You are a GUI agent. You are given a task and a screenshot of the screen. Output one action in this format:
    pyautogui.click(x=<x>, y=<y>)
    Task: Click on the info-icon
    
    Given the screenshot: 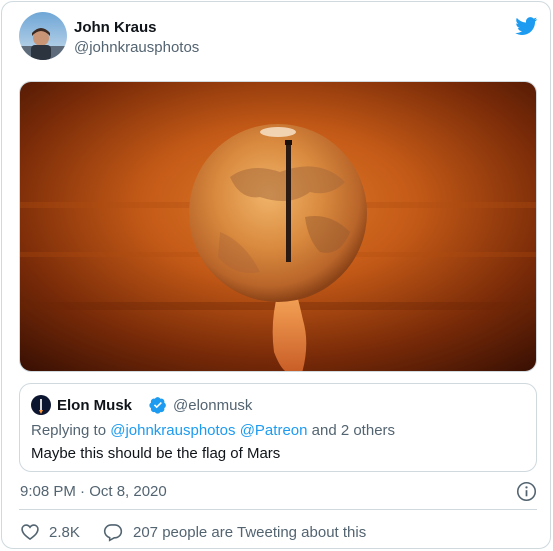 What is the action you would take?
    pyautogui.click(x=526, y=491)
    